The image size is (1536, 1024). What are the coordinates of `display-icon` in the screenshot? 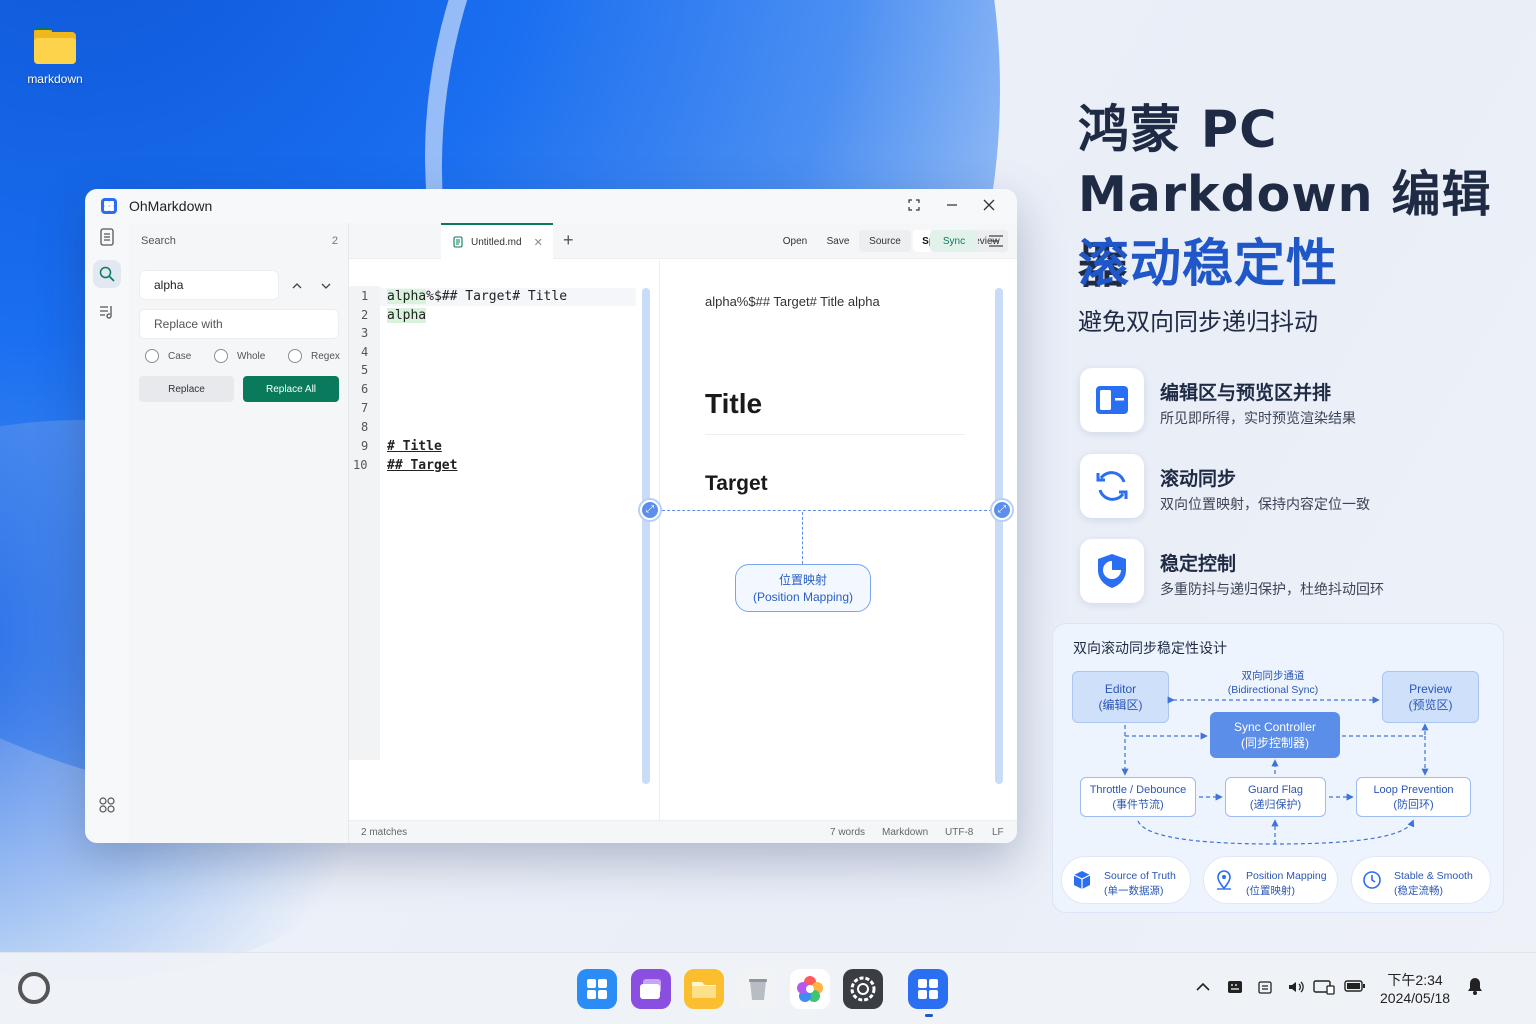 It's located at (1324, 989).